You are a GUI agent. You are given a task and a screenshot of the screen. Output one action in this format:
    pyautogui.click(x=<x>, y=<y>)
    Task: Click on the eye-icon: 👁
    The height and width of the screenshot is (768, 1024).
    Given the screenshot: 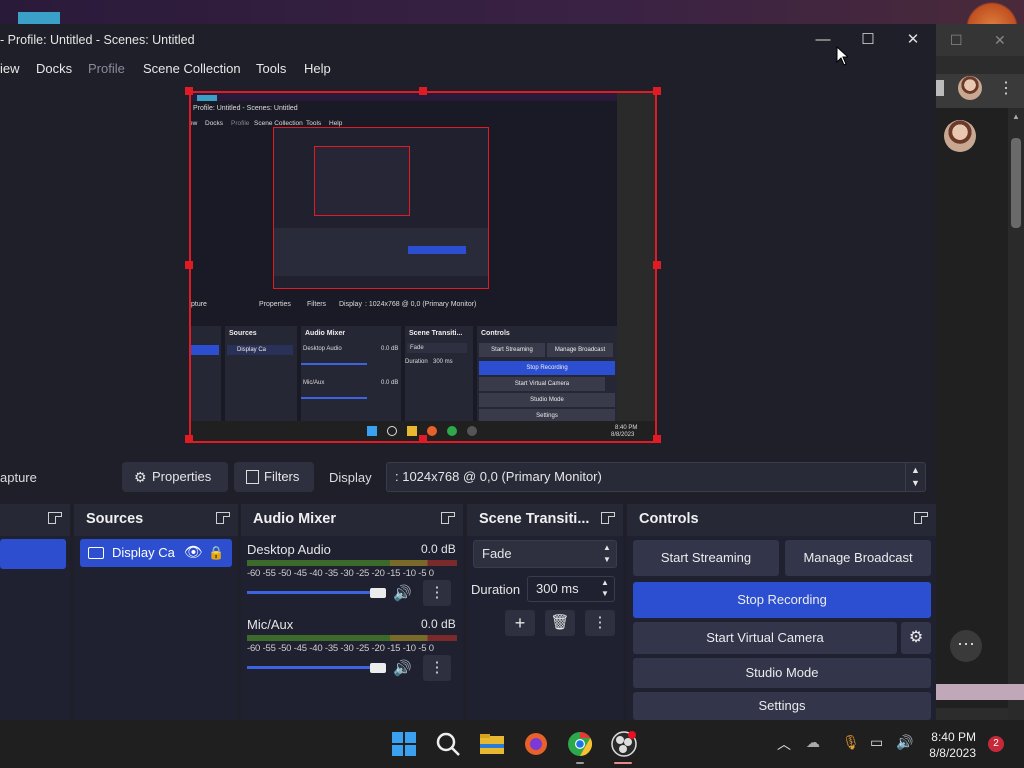 What is the action you would take?
    pyautogui.click(x=193, y=553)
    